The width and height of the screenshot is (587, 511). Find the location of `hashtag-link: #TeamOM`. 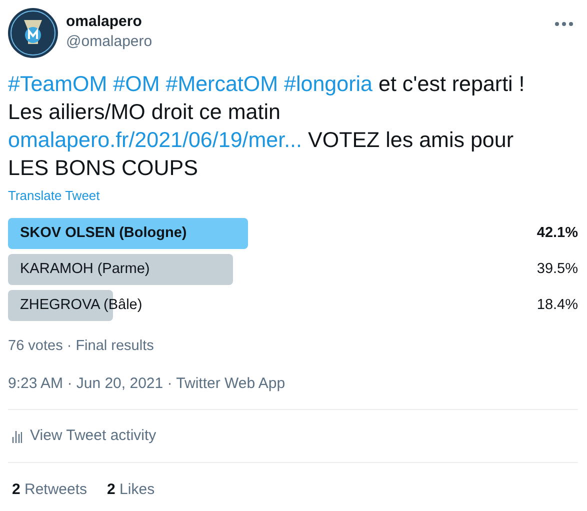

hashtag-link: #TeamOM is located at coordinates (58, 84).